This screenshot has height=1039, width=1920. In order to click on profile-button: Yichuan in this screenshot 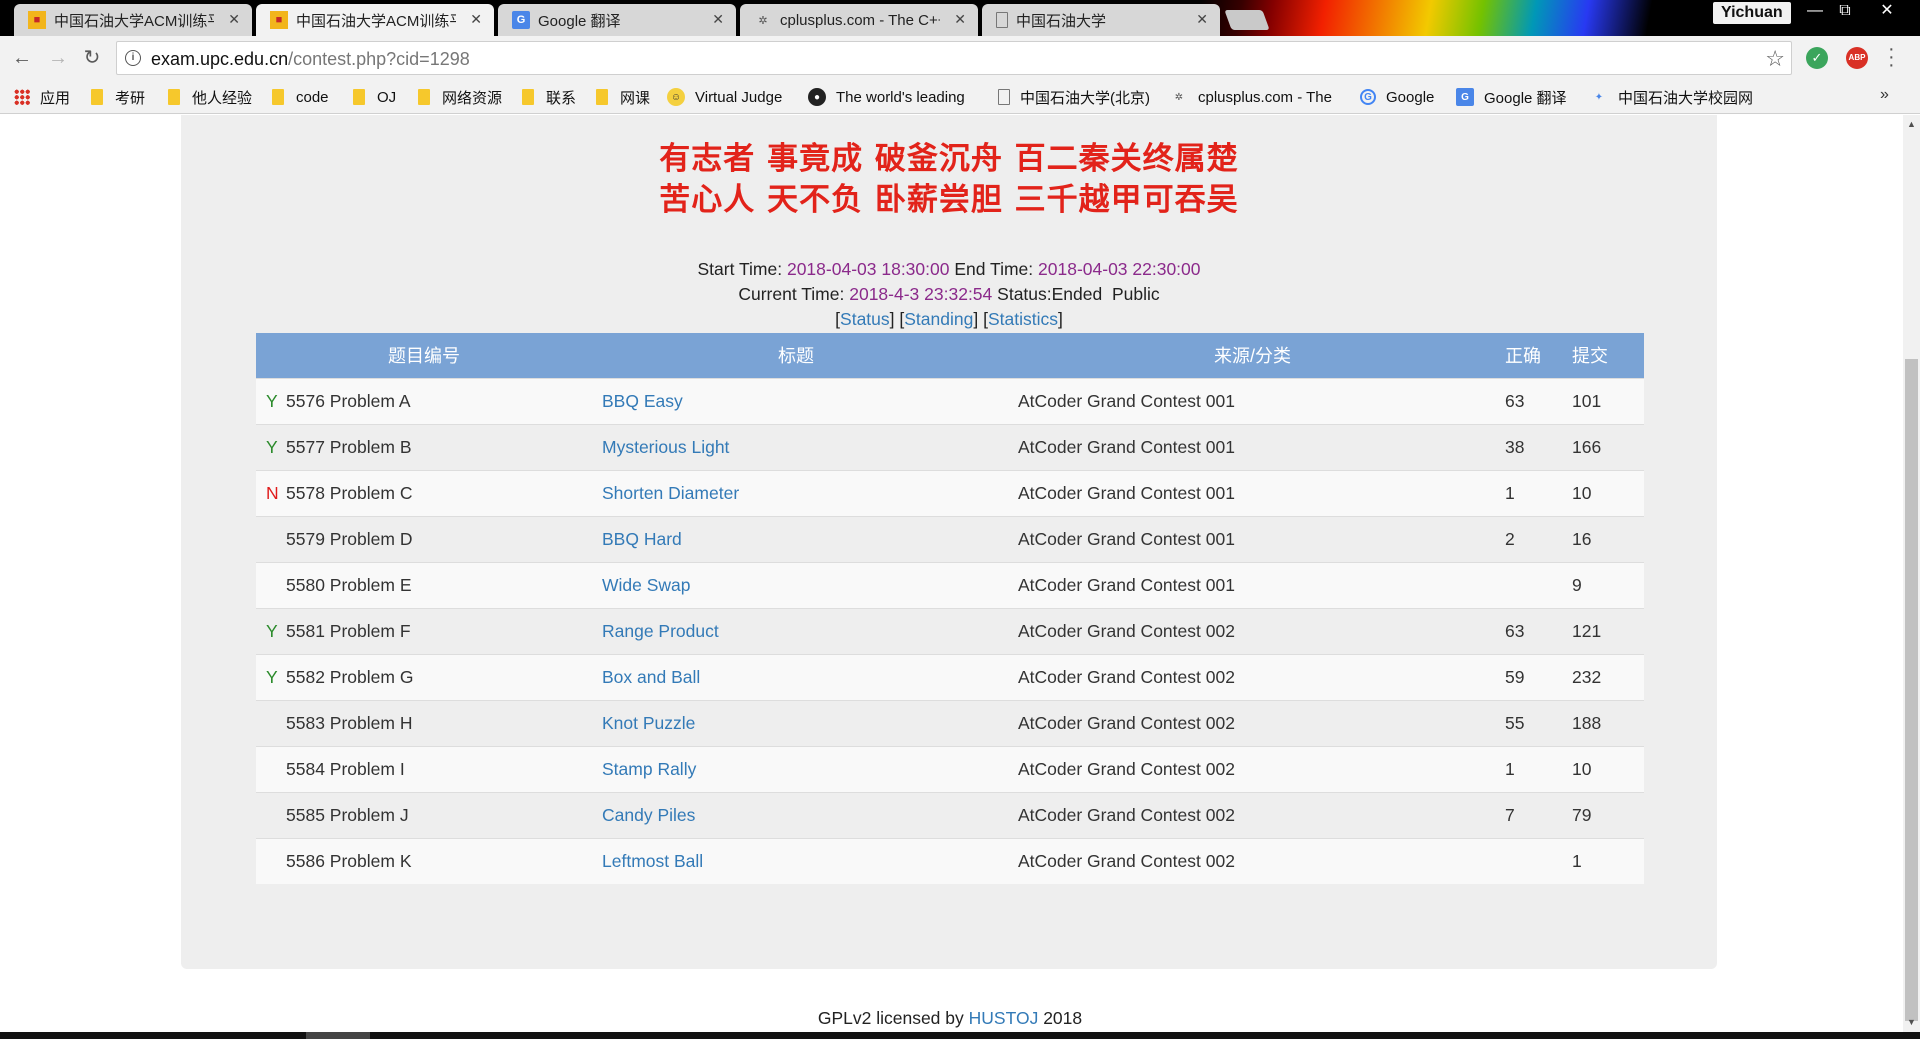, I will do `click(1752, 13)`.